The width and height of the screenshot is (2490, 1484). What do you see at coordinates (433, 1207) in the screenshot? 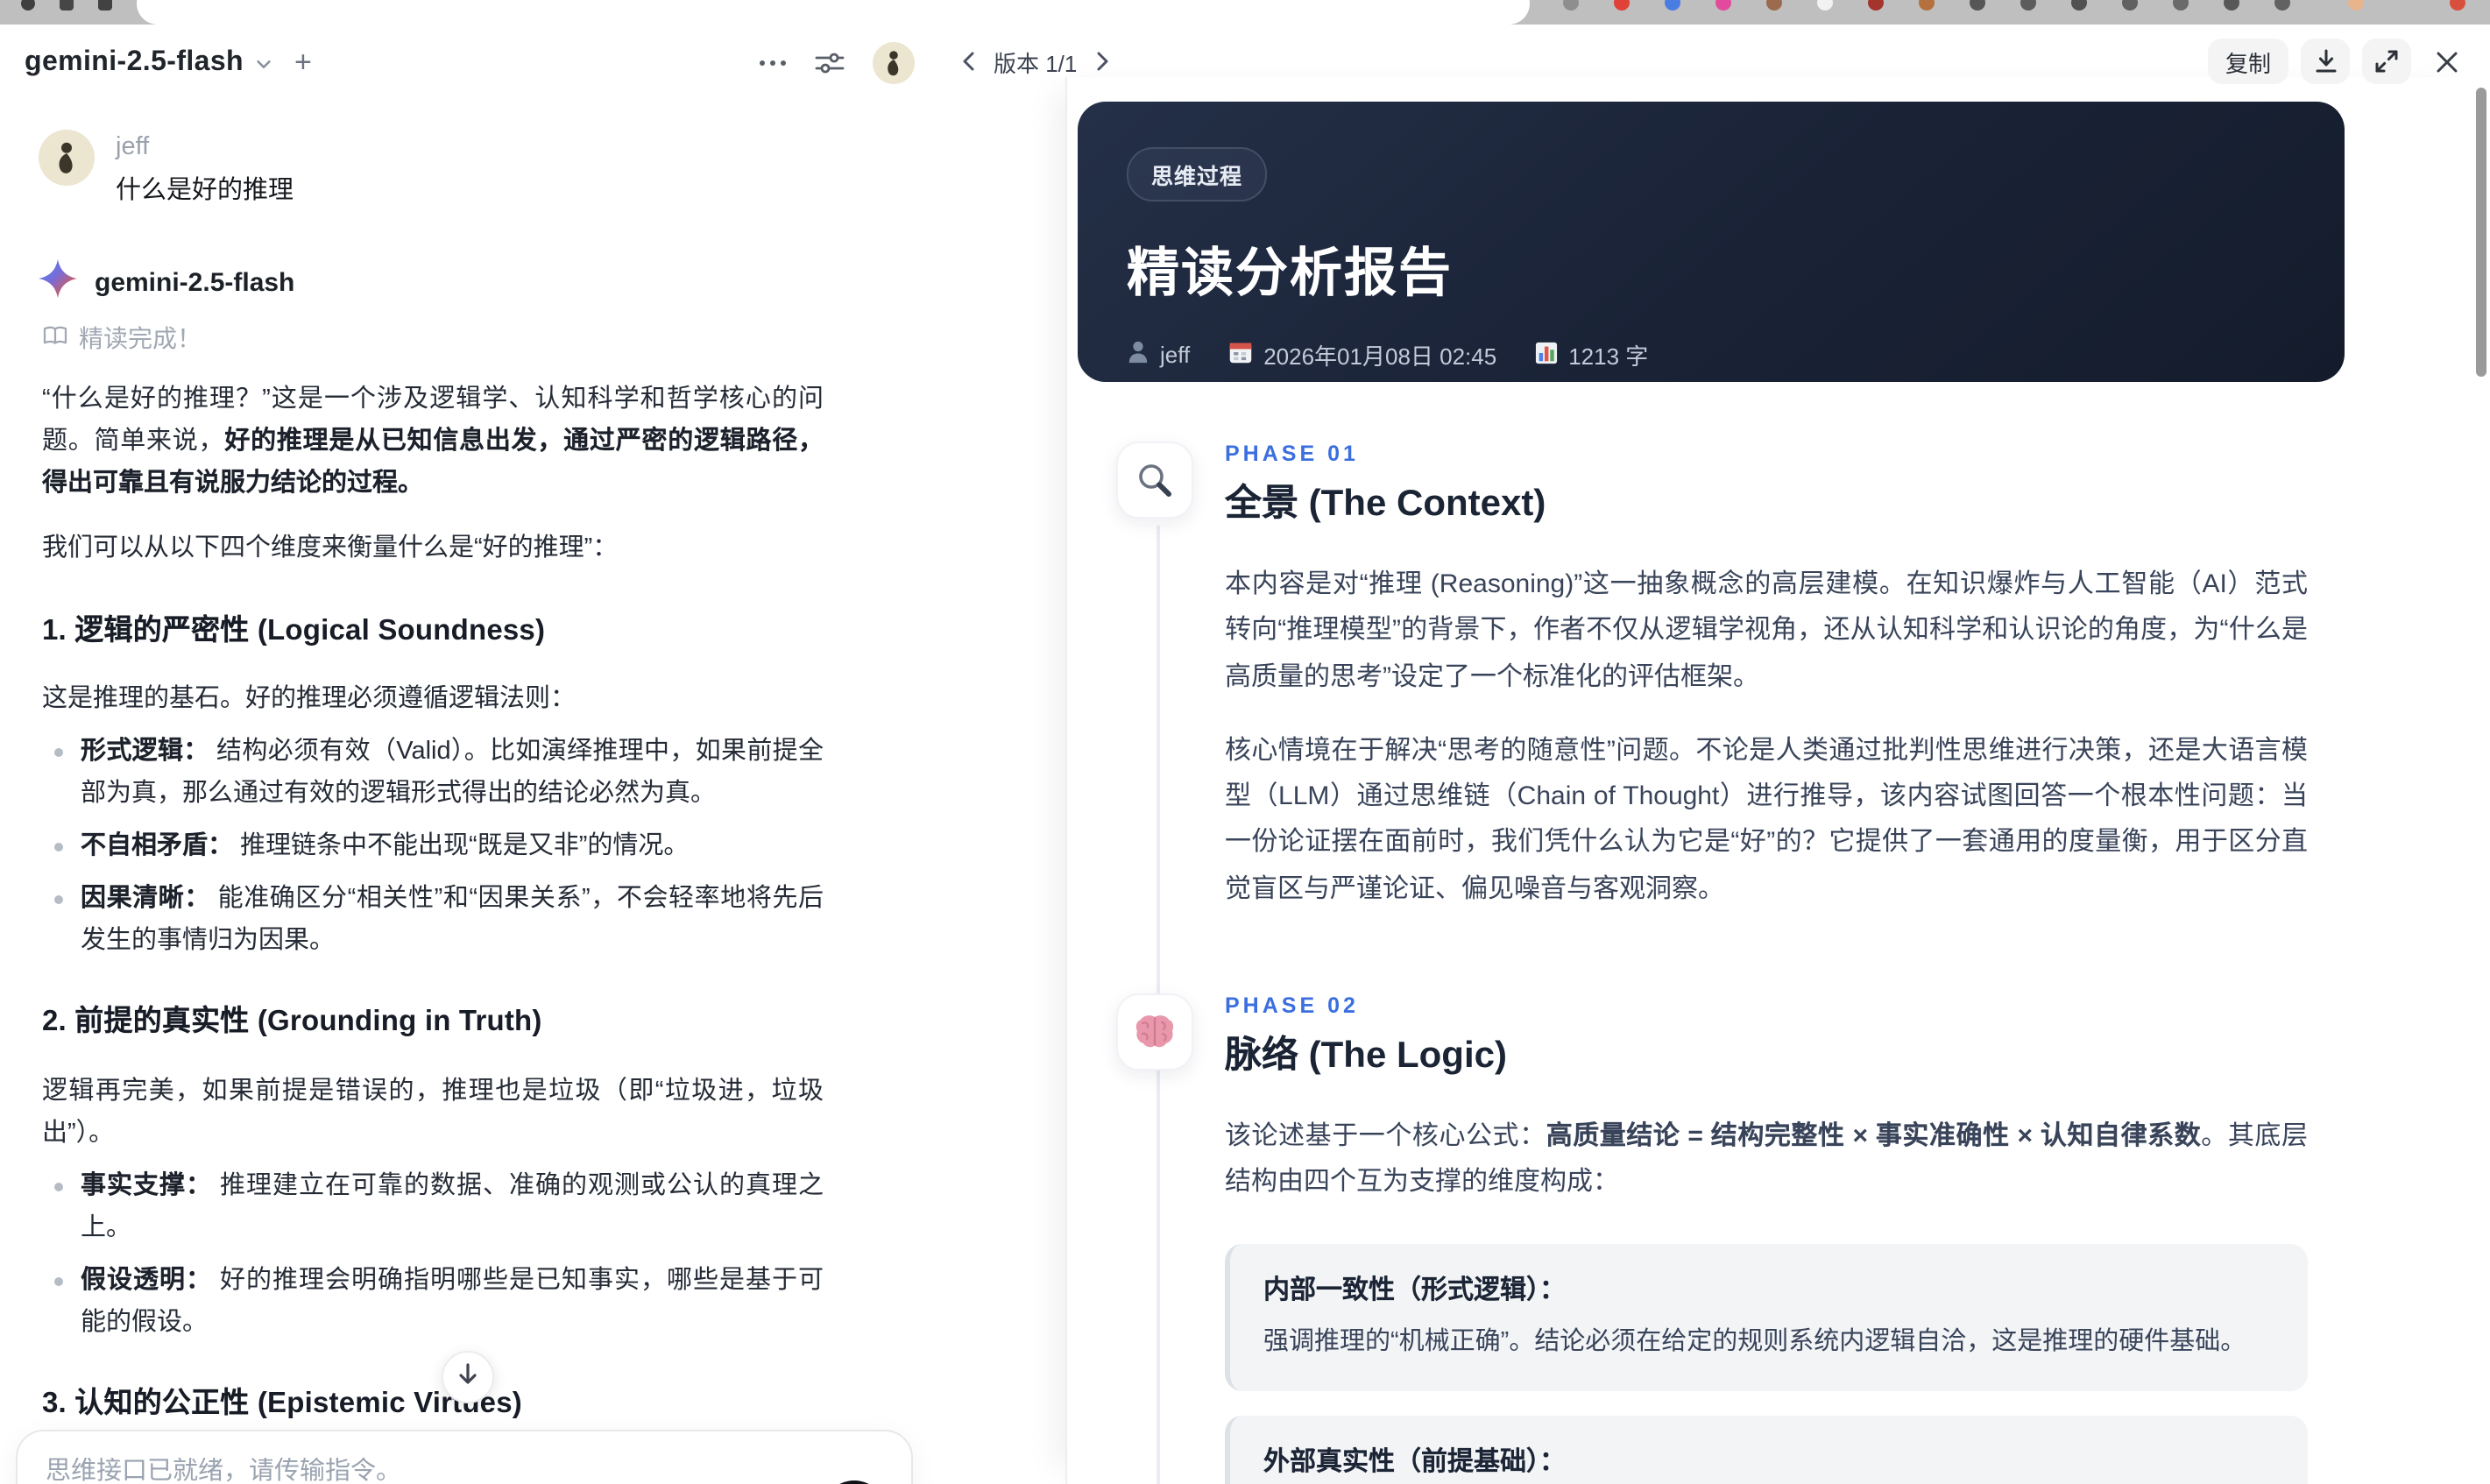
I see `list-item: 事实支撑： 推理建立在可靠的数据、准确的观测或公认的真理之上。` at bounding box center [433, 1207].